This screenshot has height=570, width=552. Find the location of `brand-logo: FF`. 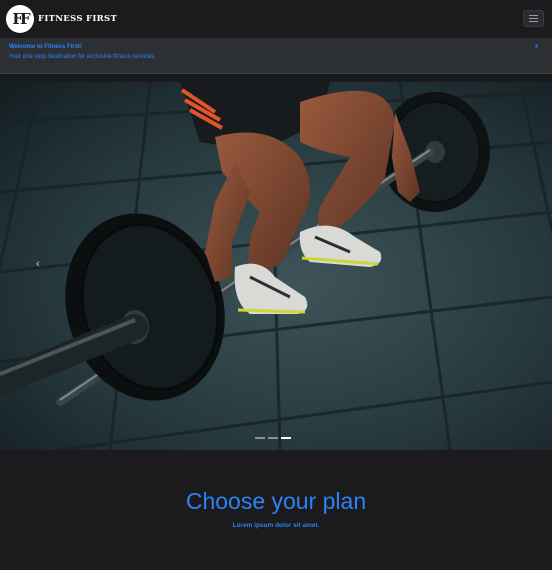

brand-logo: FF is located at coordinates (20, 19).